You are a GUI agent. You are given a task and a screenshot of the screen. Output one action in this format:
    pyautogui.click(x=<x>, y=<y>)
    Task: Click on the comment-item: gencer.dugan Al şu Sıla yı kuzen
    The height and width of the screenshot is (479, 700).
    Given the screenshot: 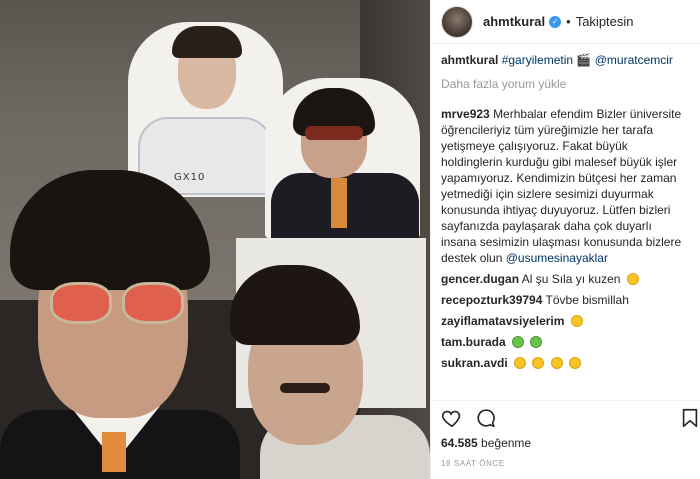 What is the action you would take?
    pyautogui.click(x=565, y=279)
    